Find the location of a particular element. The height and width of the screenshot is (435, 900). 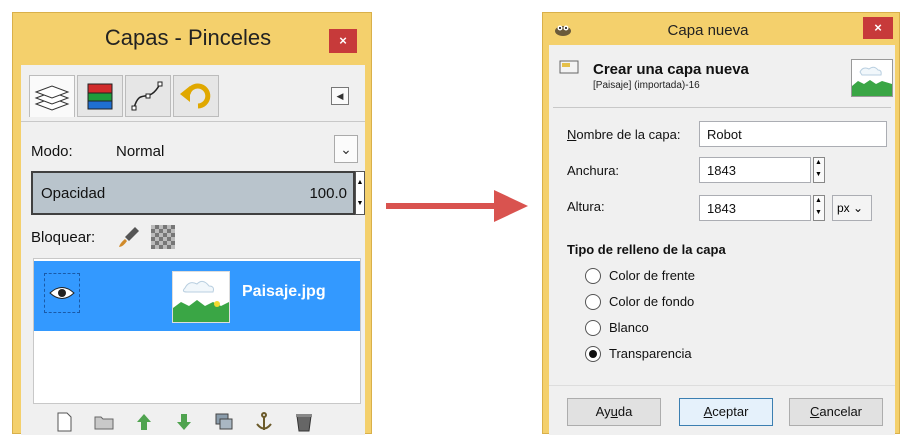

lower-layer-icon is located at coordinates (184, 422).